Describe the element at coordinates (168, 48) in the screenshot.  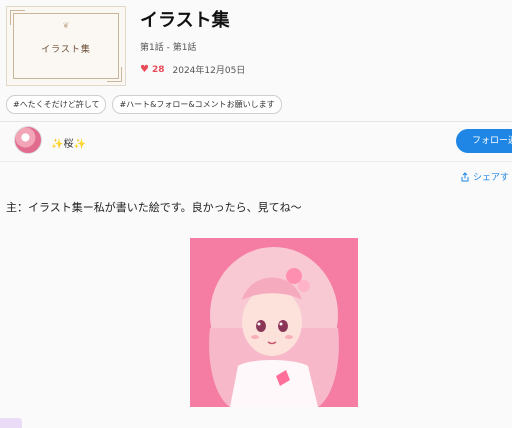
I see `episode-range: 第1話 - 第1話` at that location.